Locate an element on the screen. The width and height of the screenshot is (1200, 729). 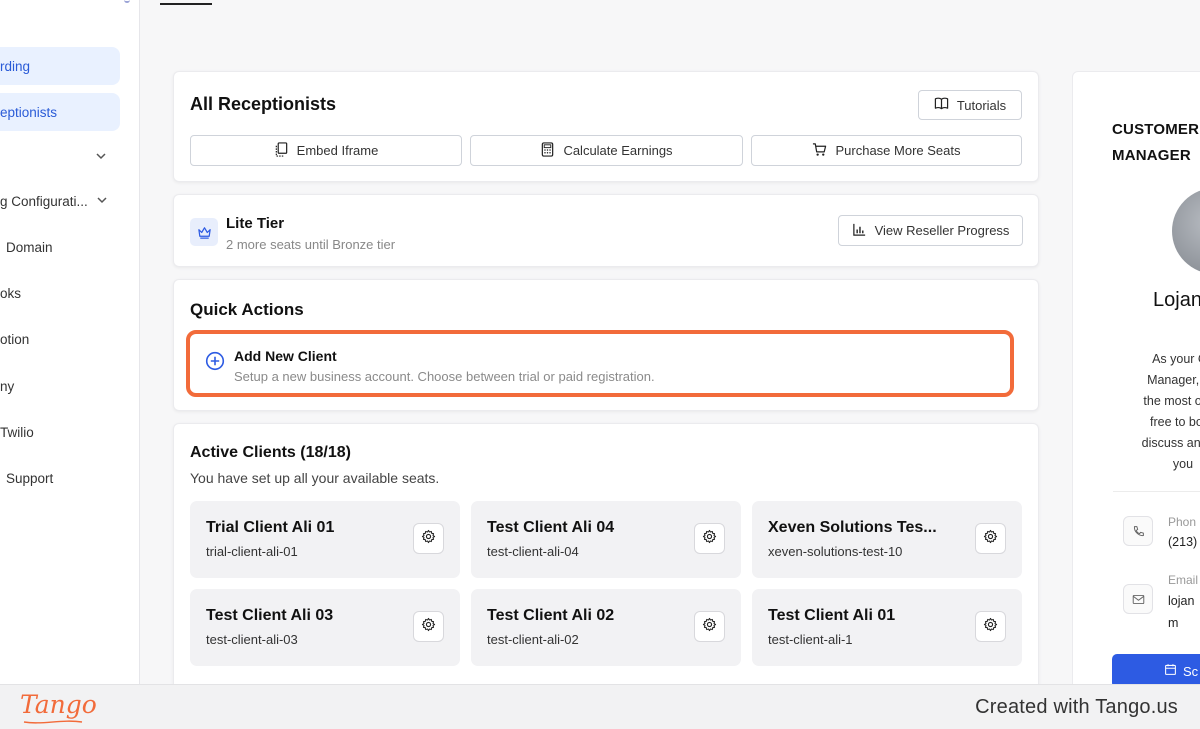
sidebar-item-label: Twilio is located at coordinates (17, 432).